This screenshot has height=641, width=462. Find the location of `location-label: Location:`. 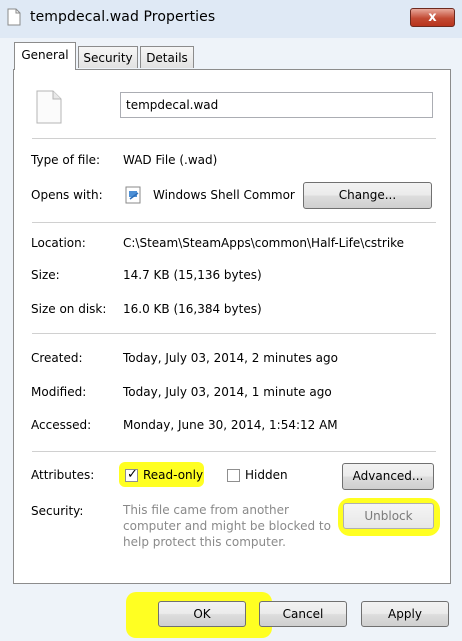

location-label: Location: is located at coordinates (58, 243).